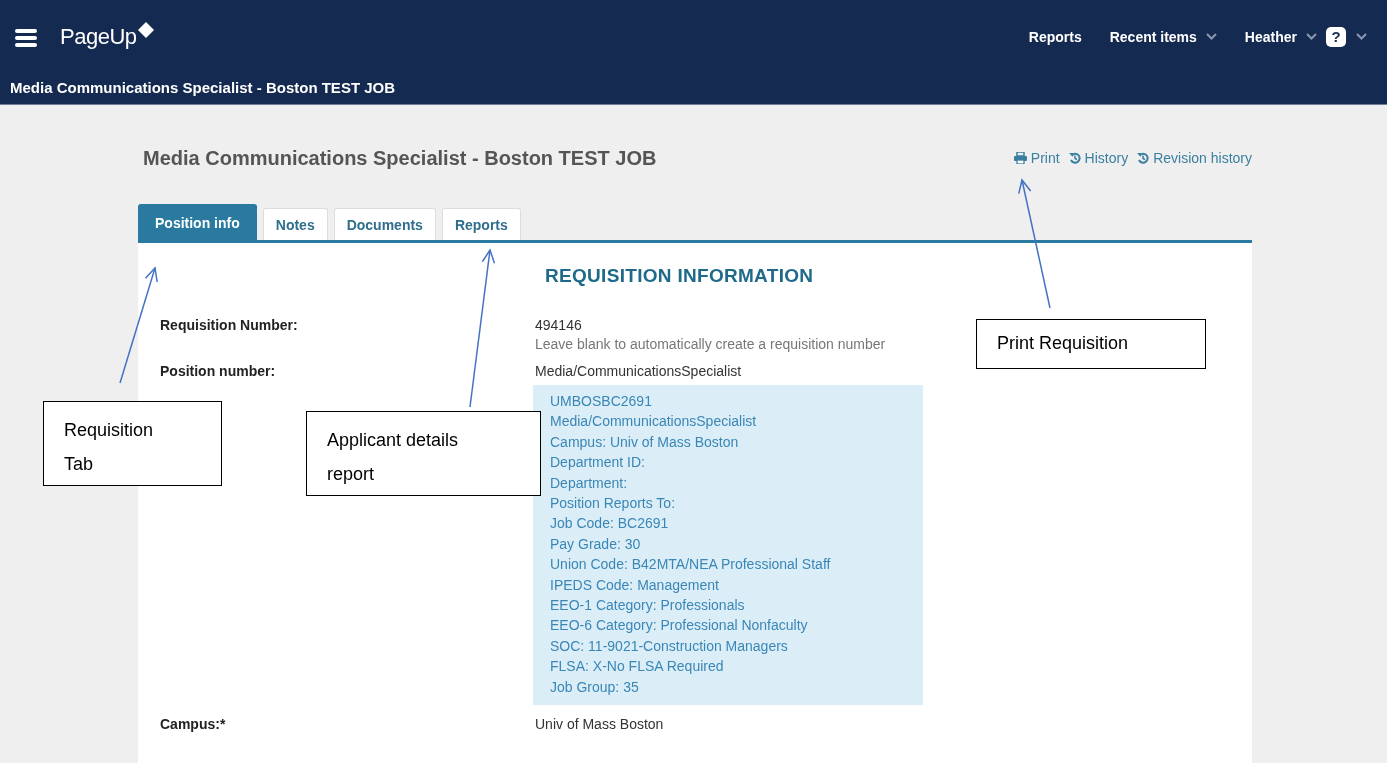 Image resolution: width=1387 pixels, height=763 pixels. What do you see at coordinates (1336, 36) in the screenshot?
I see `help-icon: ?` at bounding box center [1336, 36].